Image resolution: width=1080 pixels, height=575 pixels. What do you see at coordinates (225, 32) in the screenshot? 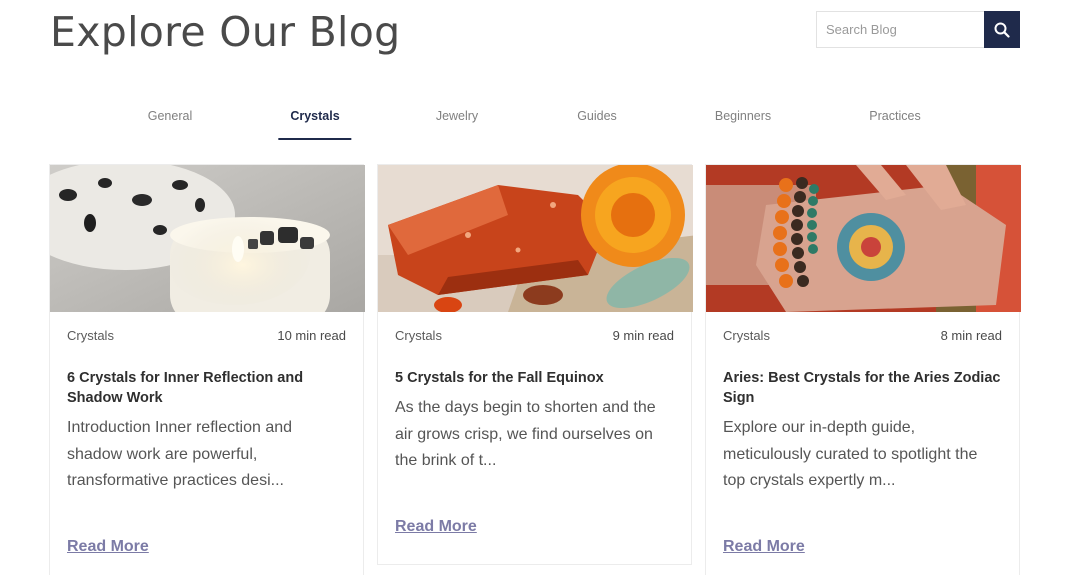
I see `page-title: Explore Our Blog` at bounding box center [225, 32].